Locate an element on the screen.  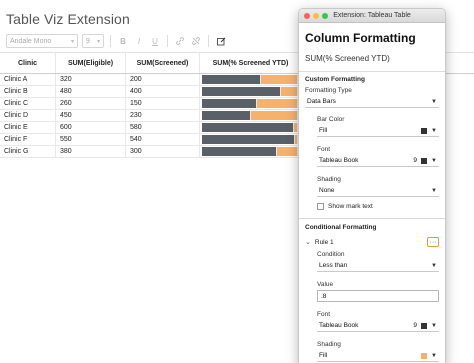
table-row: Clinic D 450 230 is located at coordinates (150, 116).